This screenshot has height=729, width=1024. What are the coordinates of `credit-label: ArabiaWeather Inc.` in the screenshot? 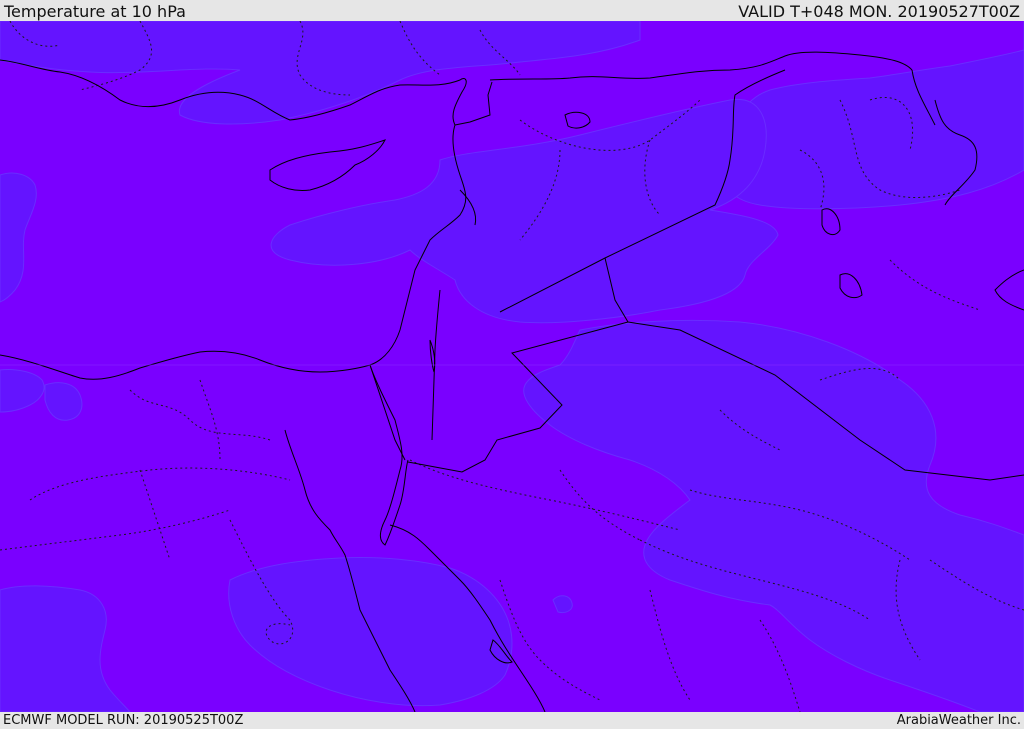 It's located at (958, 720).